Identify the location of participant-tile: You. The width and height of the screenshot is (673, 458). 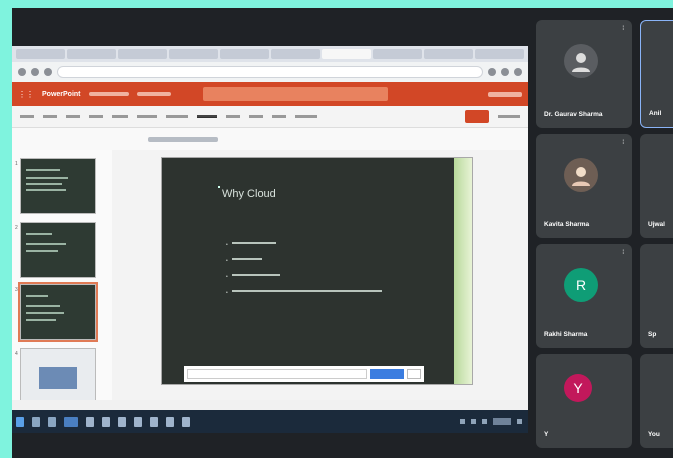
(656, 401).